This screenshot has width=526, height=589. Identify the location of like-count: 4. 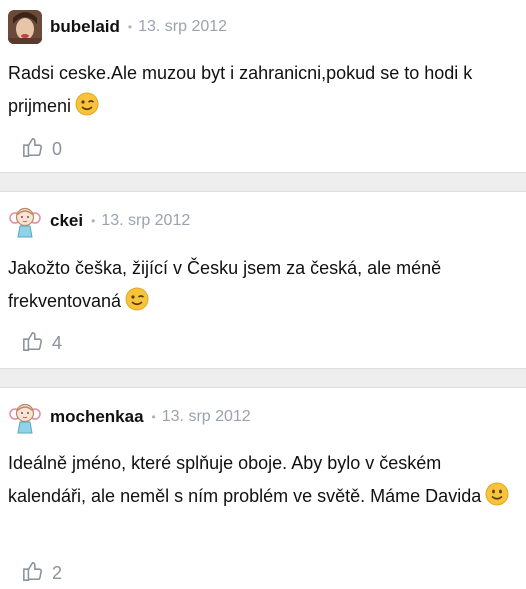
(57, 343).